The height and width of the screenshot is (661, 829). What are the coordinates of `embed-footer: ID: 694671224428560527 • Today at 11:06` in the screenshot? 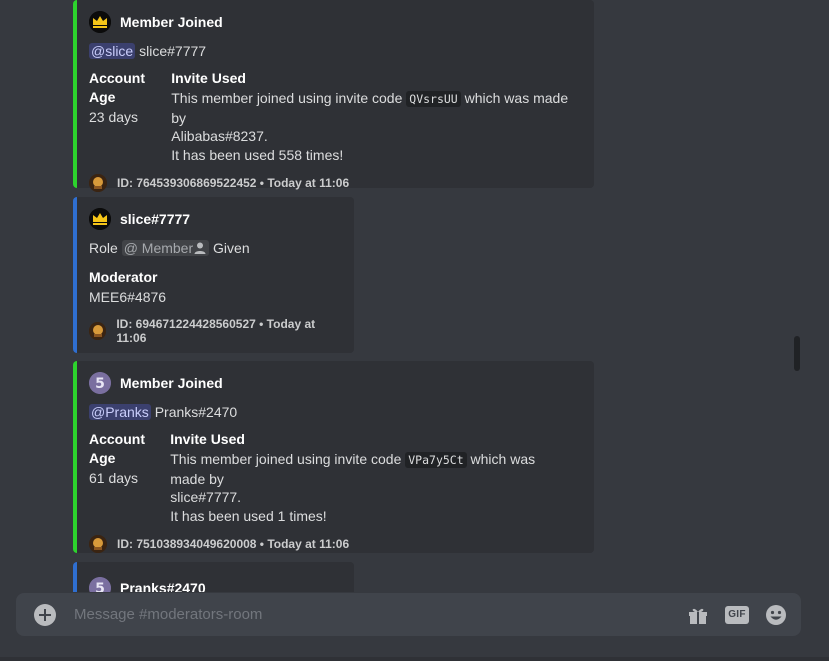 It's located at (214, 331).